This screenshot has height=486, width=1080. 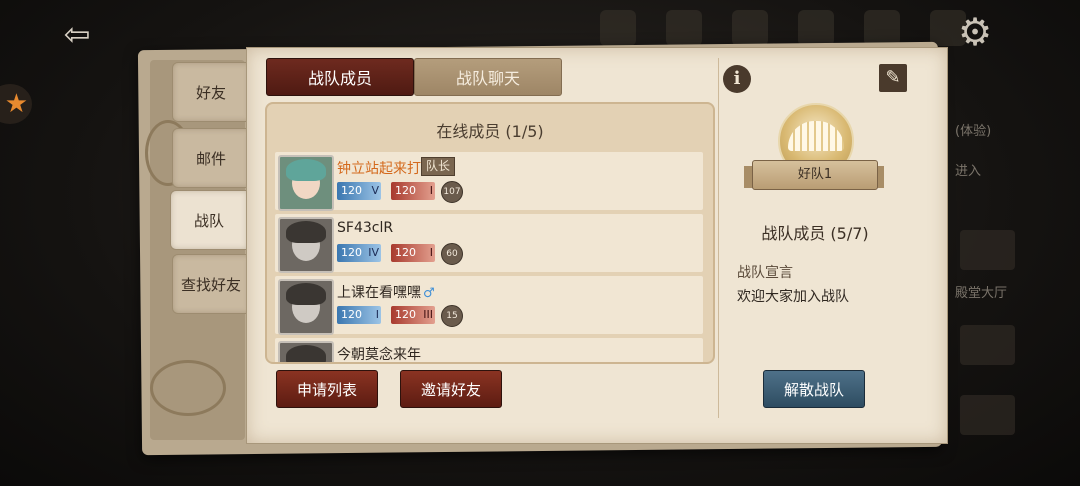 What do you see at coordinates (211, 284) in the screenshot?
I see `tab-find-friends: 查找好友` at bounding box center [211, 284].